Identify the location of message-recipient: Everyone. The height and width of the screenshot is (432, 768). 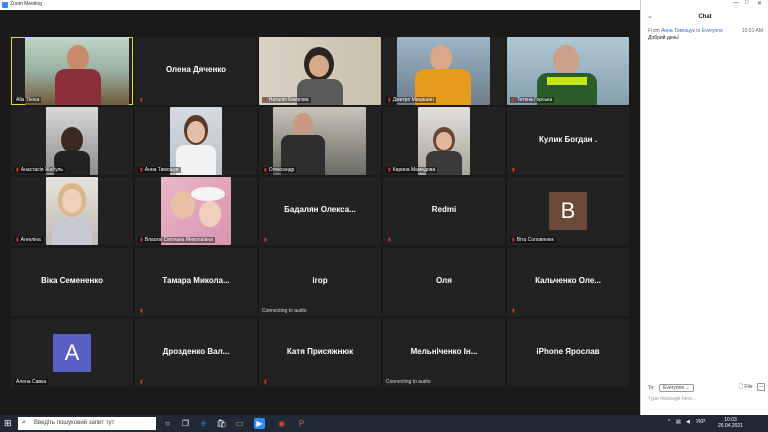
(712, 31).